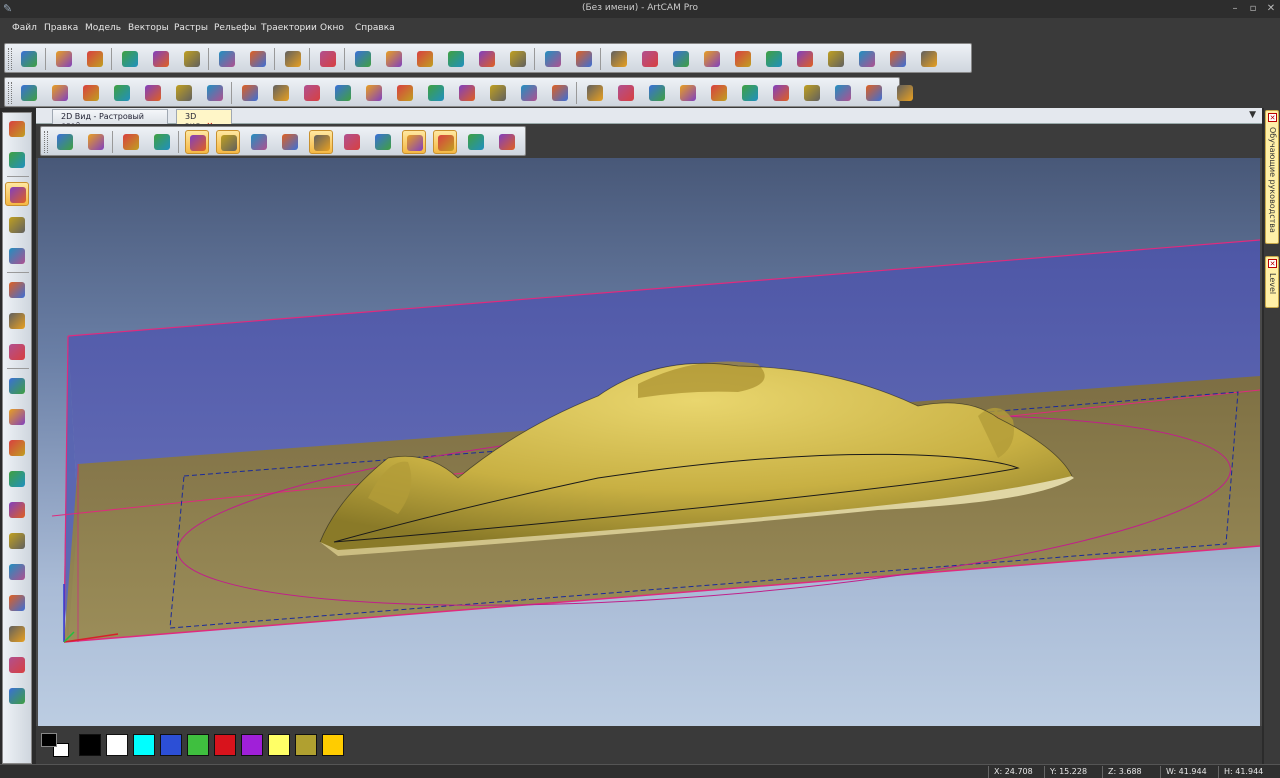 This screenshot has height=778, width=1280. Describe the element at coordinates (29, 93) in the screenshot. I see `vector-merge-icon` at that location.